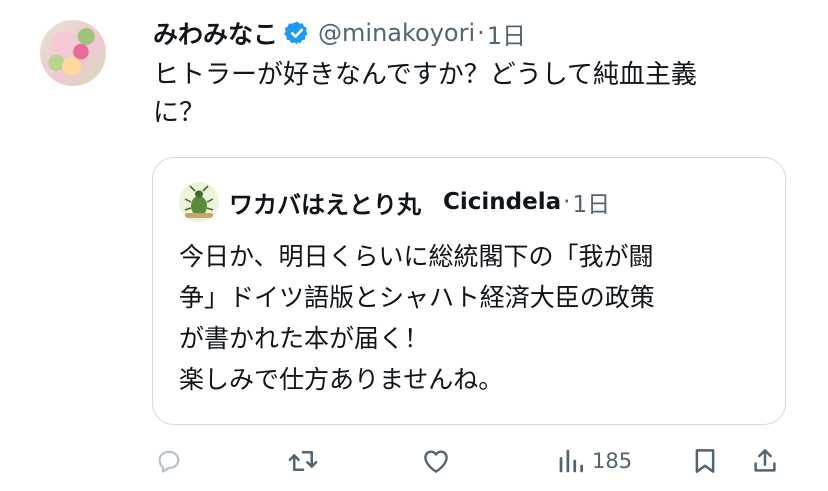  What do you see at coordinates (297, 33) in the screenshot?
I see `verified-badge-icon` at bounding box center [297, 33].